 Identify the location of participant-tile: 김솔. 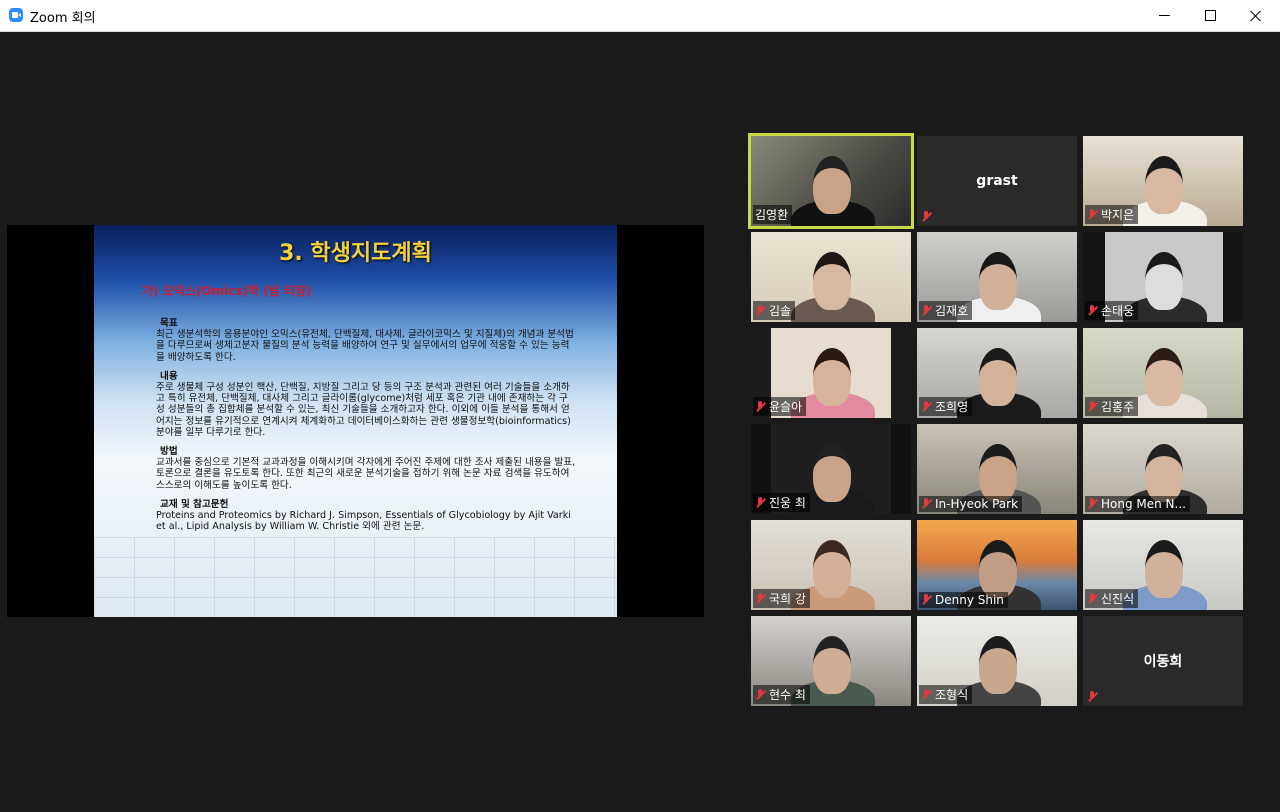
(831, 277).